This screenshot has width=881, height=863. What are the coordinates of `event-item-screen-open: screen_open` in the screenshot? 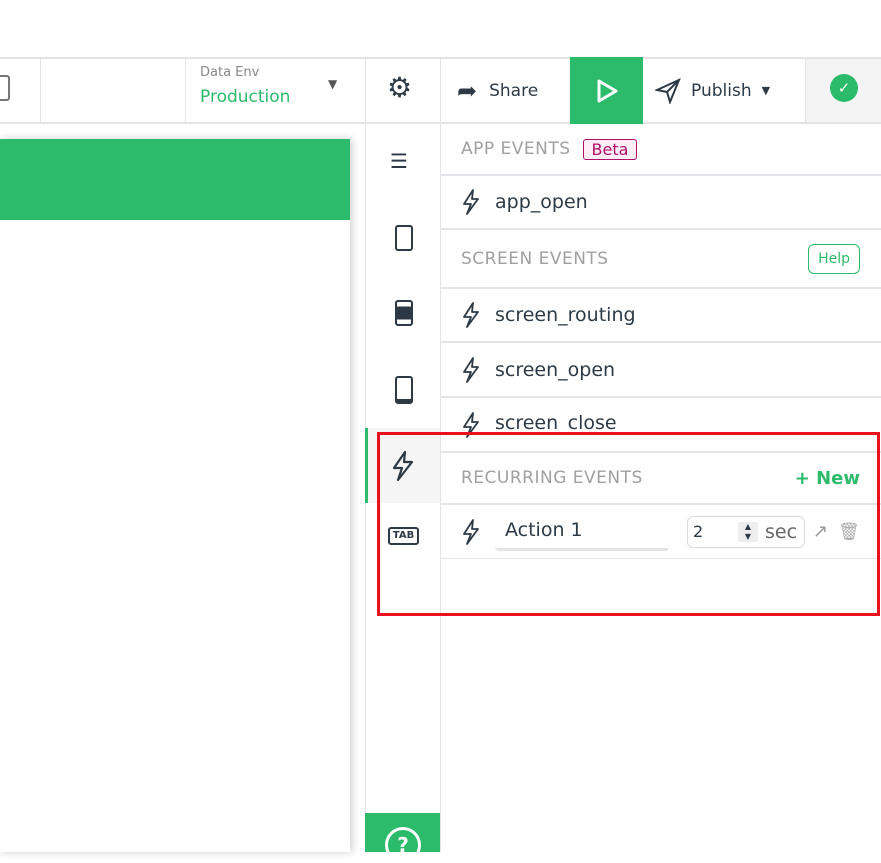 It's located at (661, 370).